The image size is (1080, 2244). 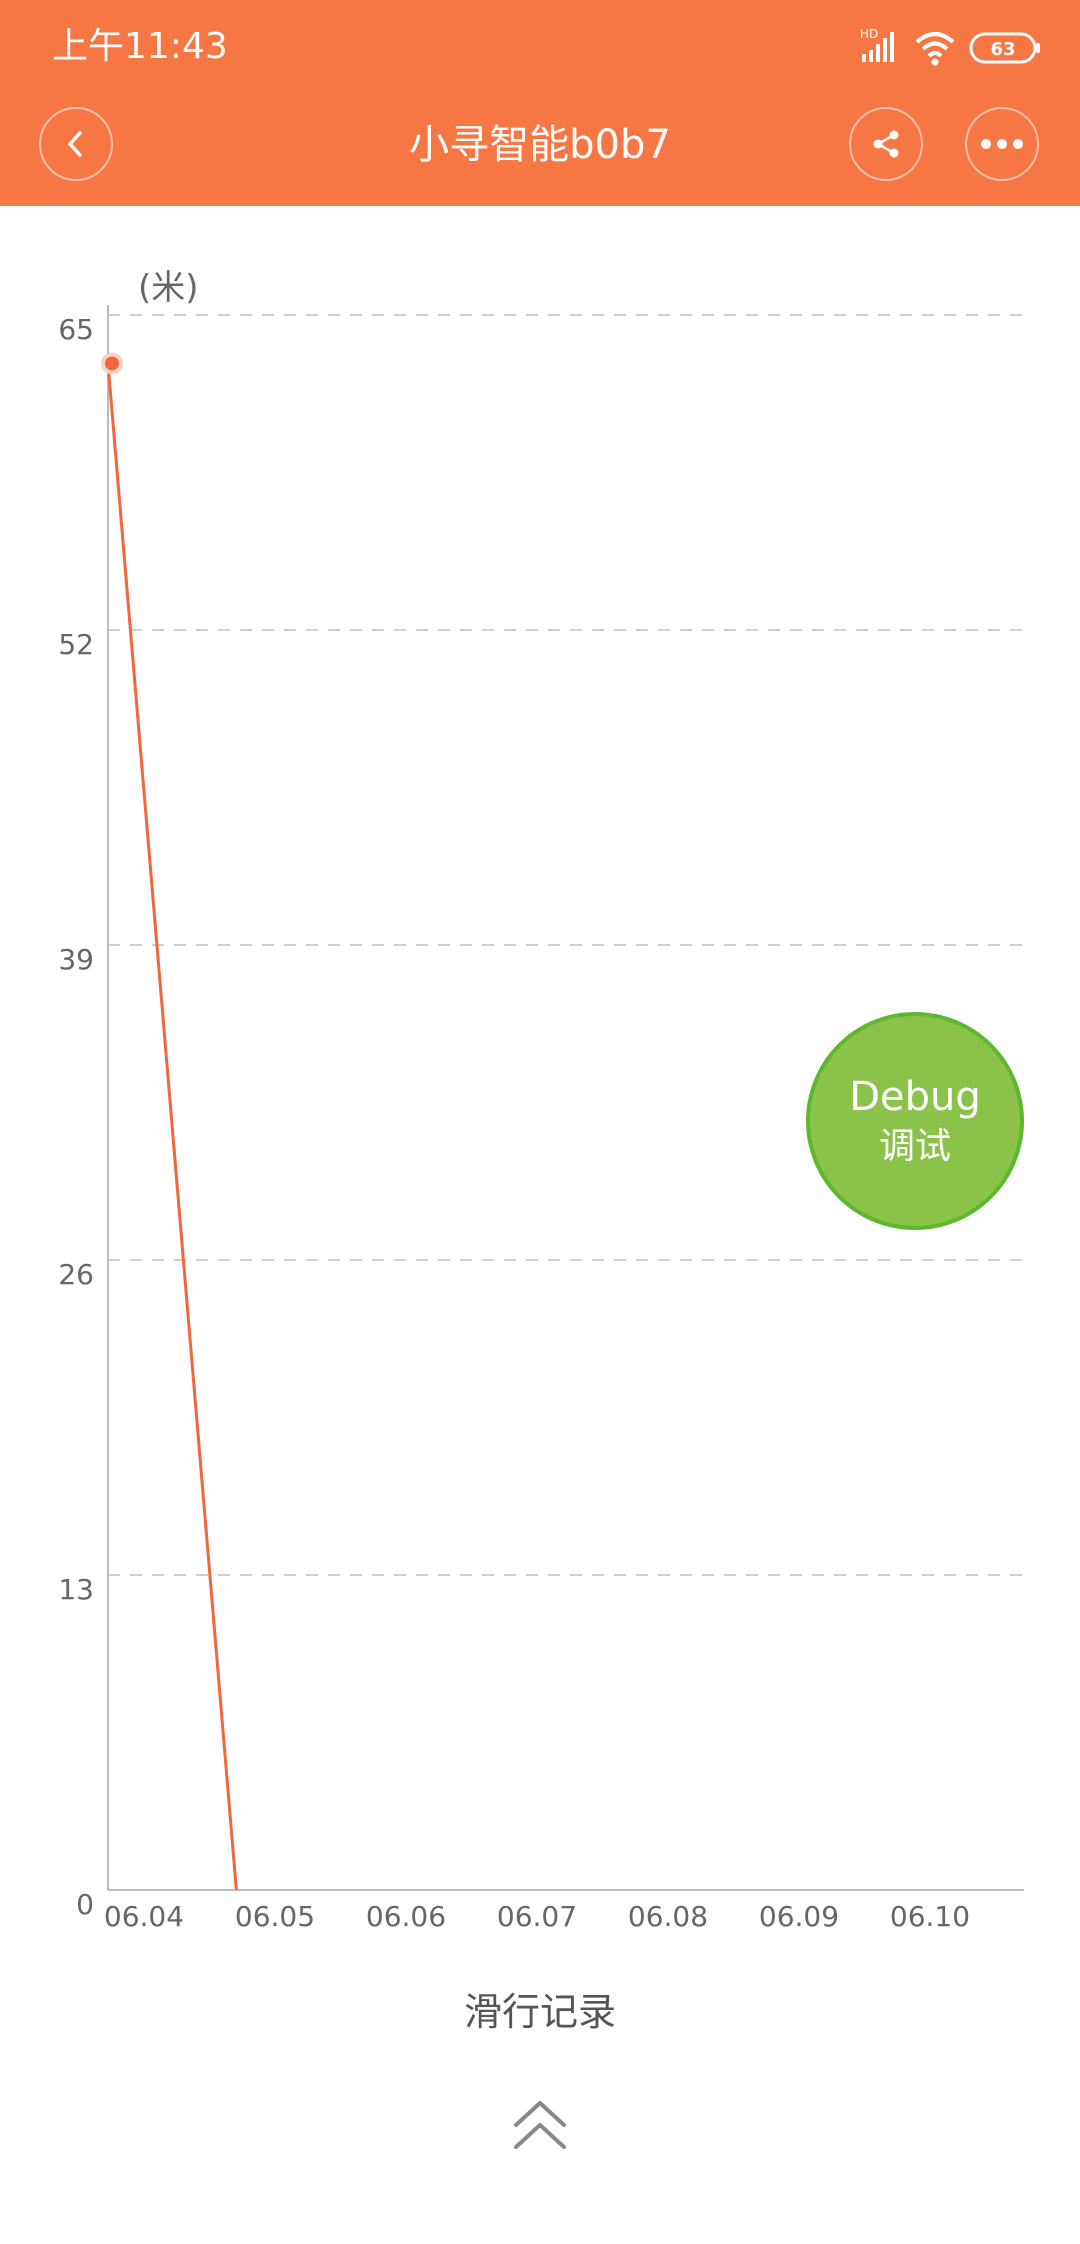 I want to click on x-tick-label: 06.08, so click(x=668, y=1916).